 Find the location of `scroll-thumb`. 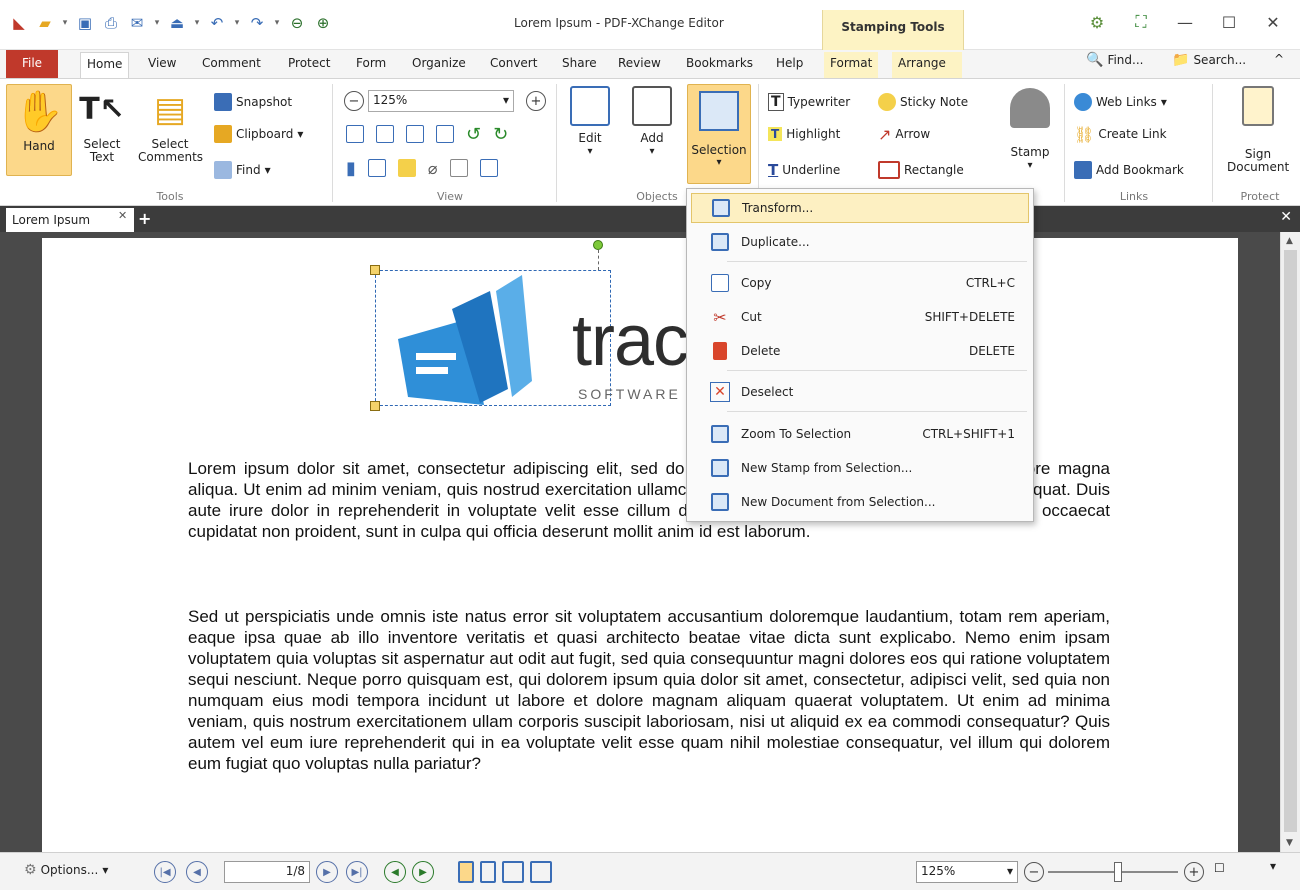

scroll-thumb is located at coordinates (1290, 541).